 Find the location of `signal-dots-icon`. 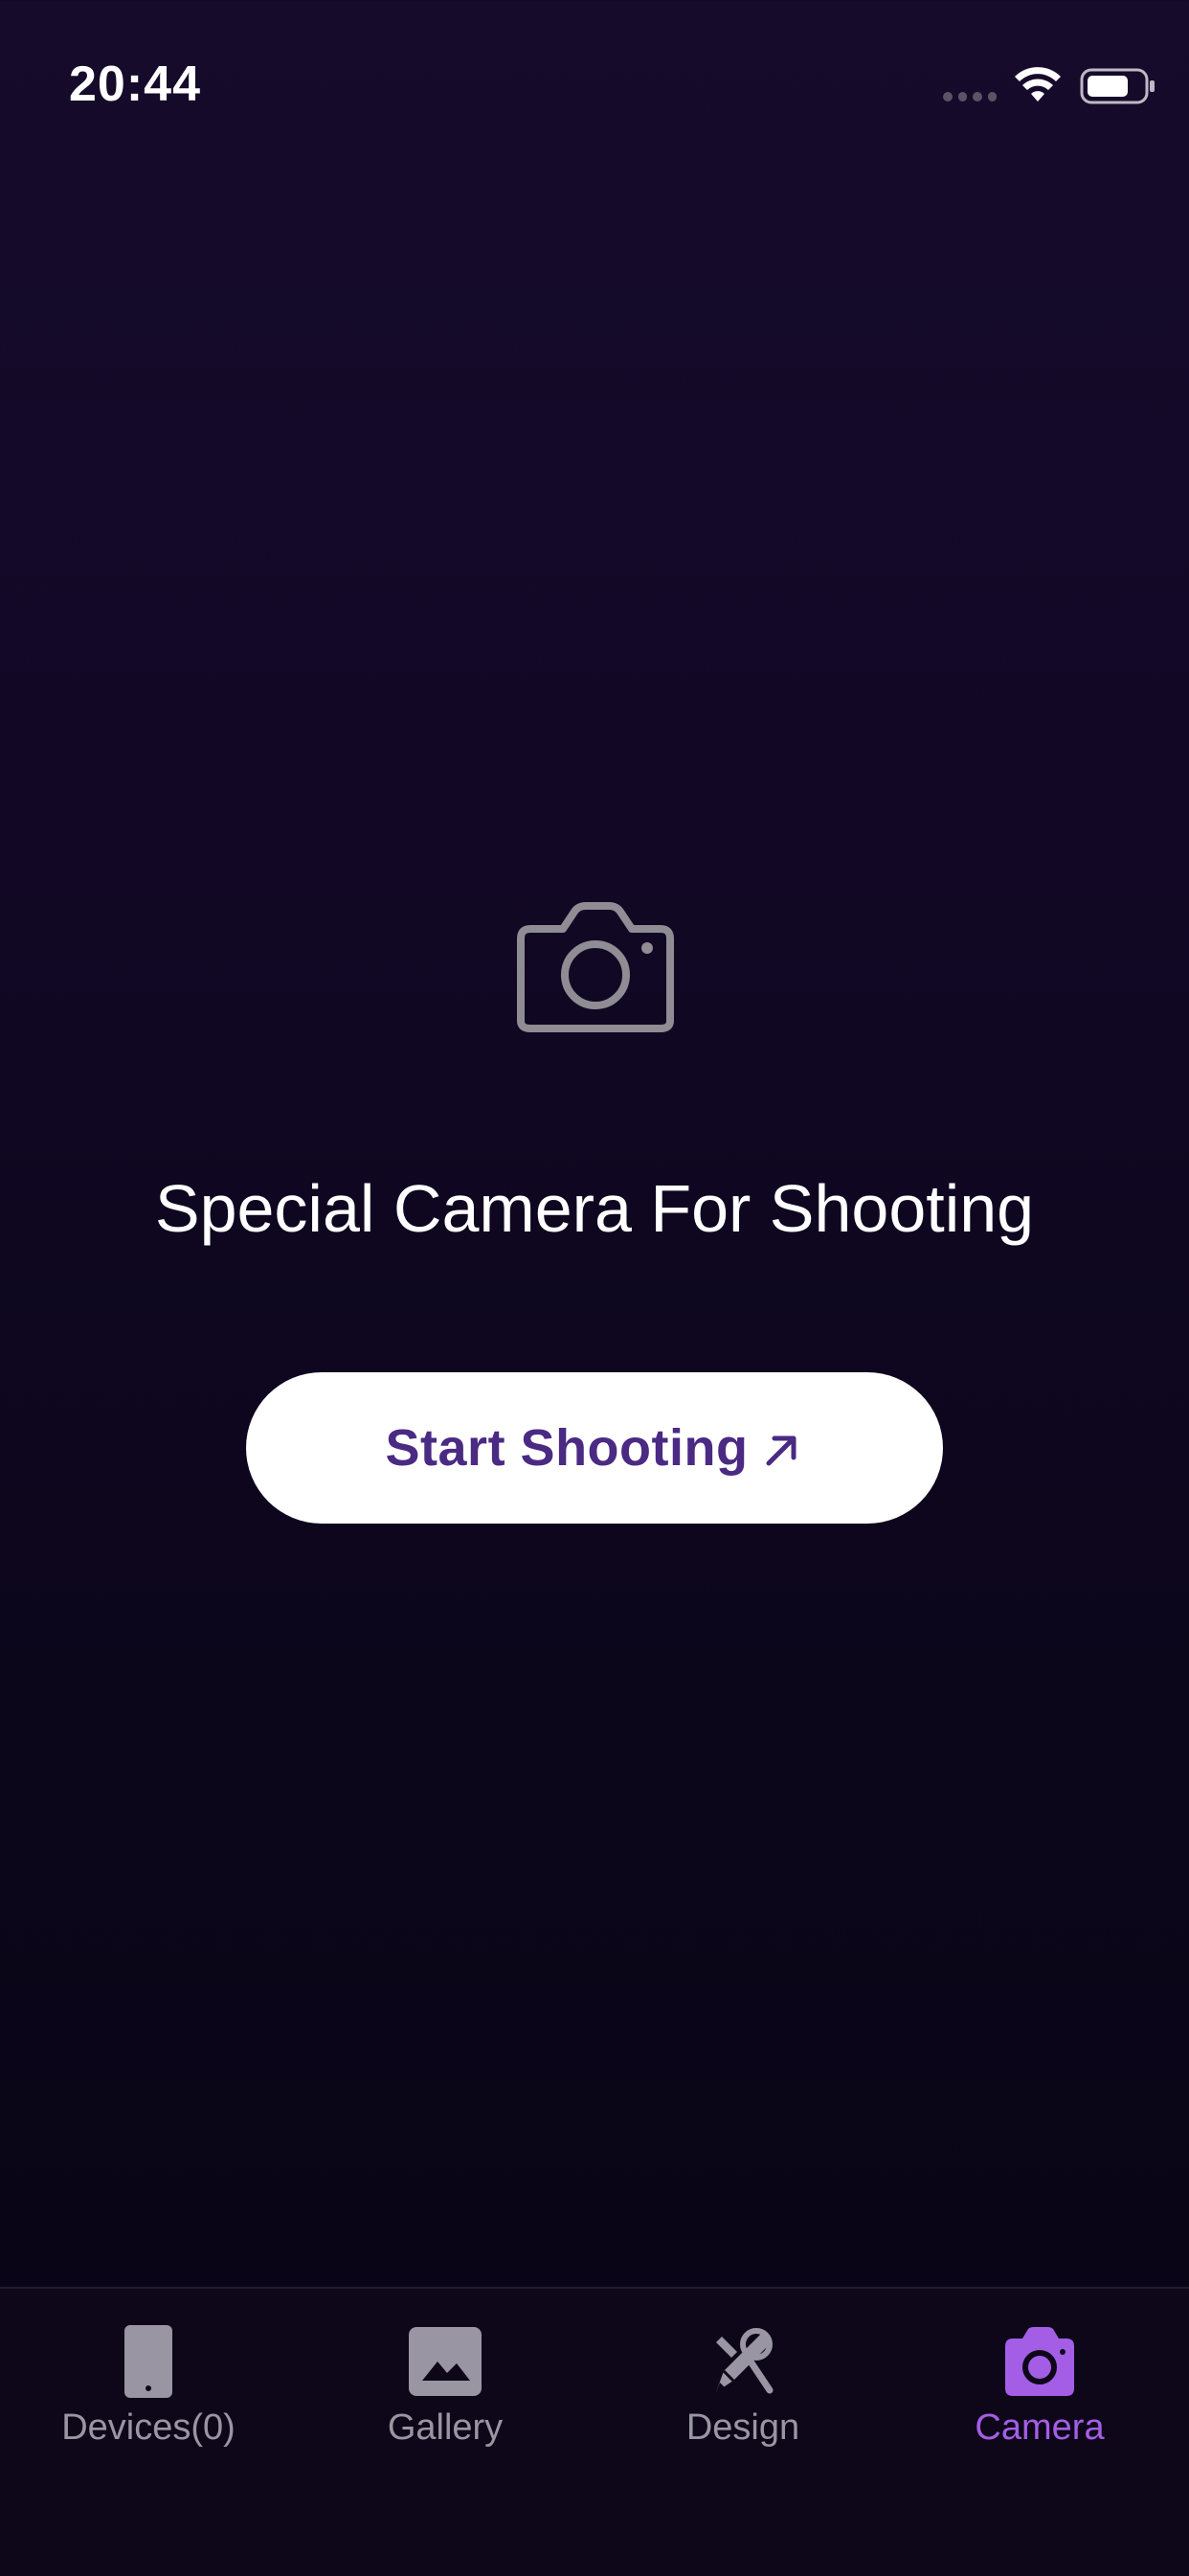

signal-dots-icon is located at coordinates (970, 97).